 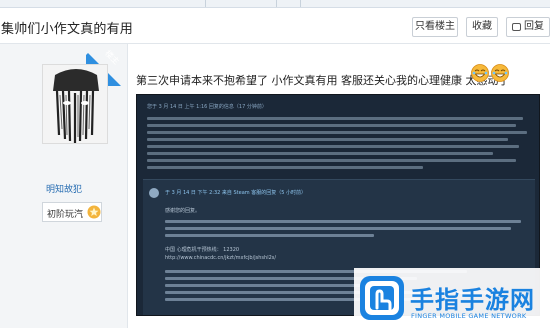 I want to click on support-reply-greeting: 感谢您的回复。, so click(x=183, y=211).